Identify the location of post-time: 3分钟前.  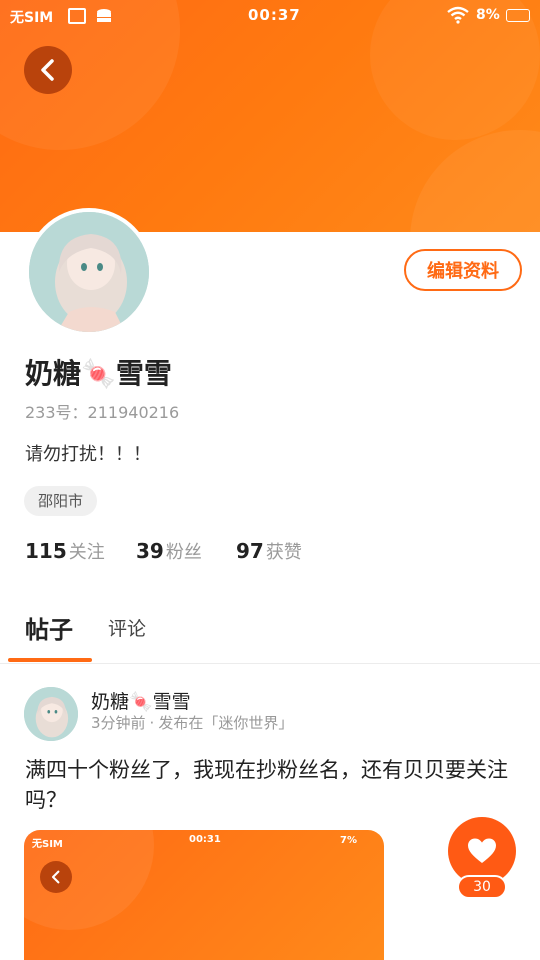
(118, 723).